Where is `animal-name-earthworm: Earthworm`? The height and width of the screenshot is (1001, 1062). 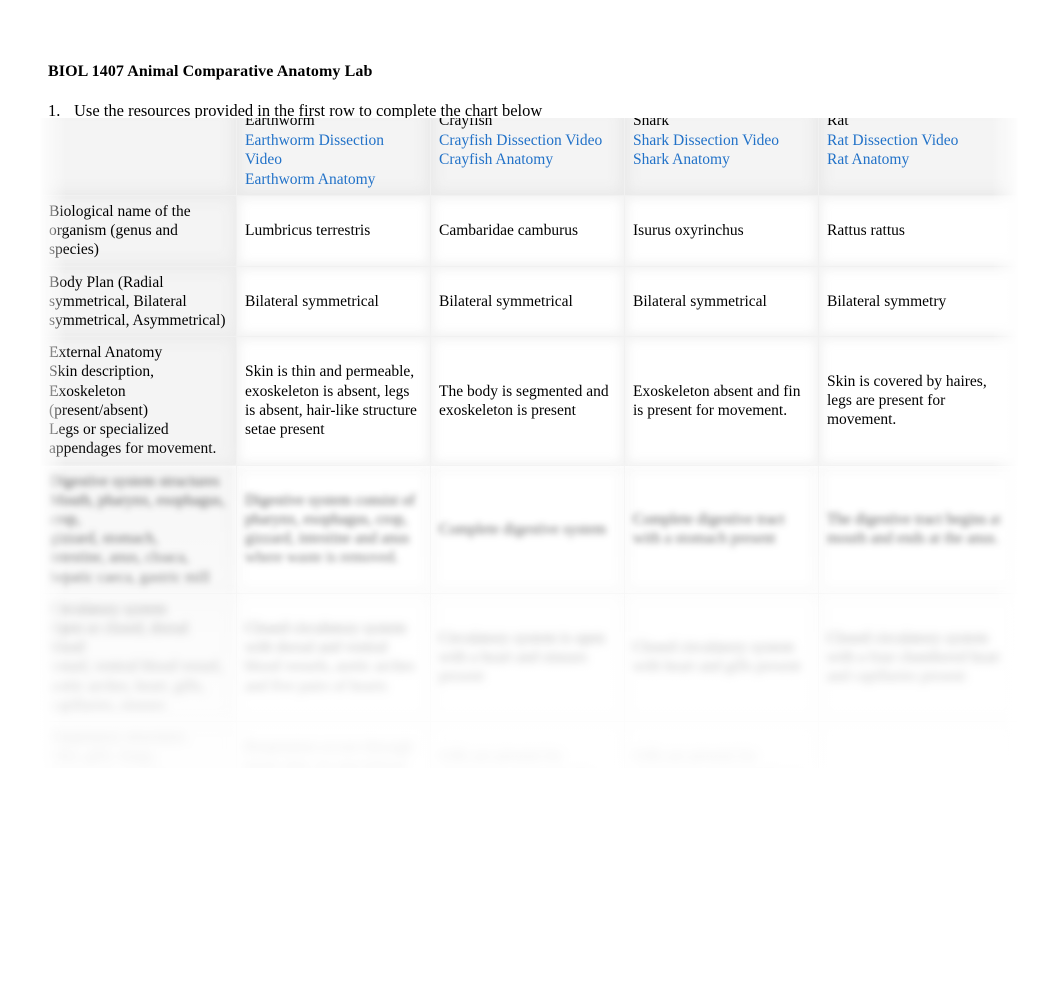 animal-name-earthworm: Earthworm is located at coordinates (280, 123).